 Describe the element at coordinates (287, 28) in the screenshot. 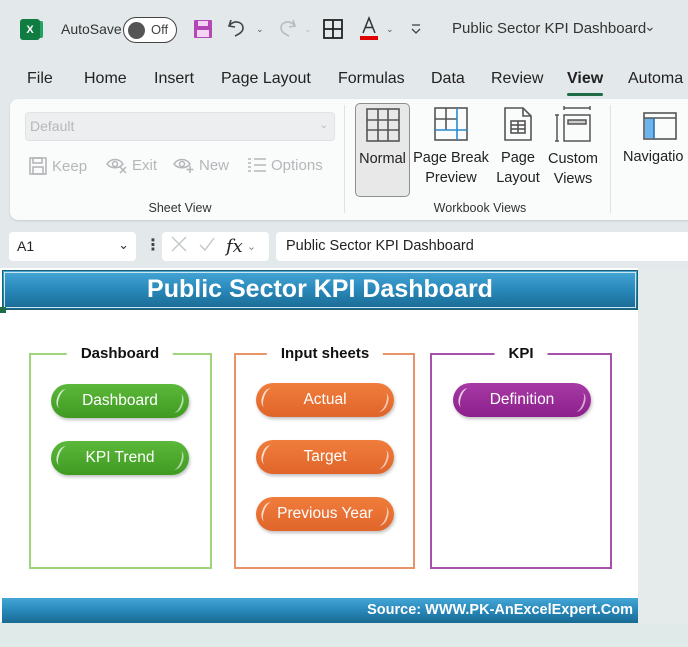

I see `redo-icon` at that location.